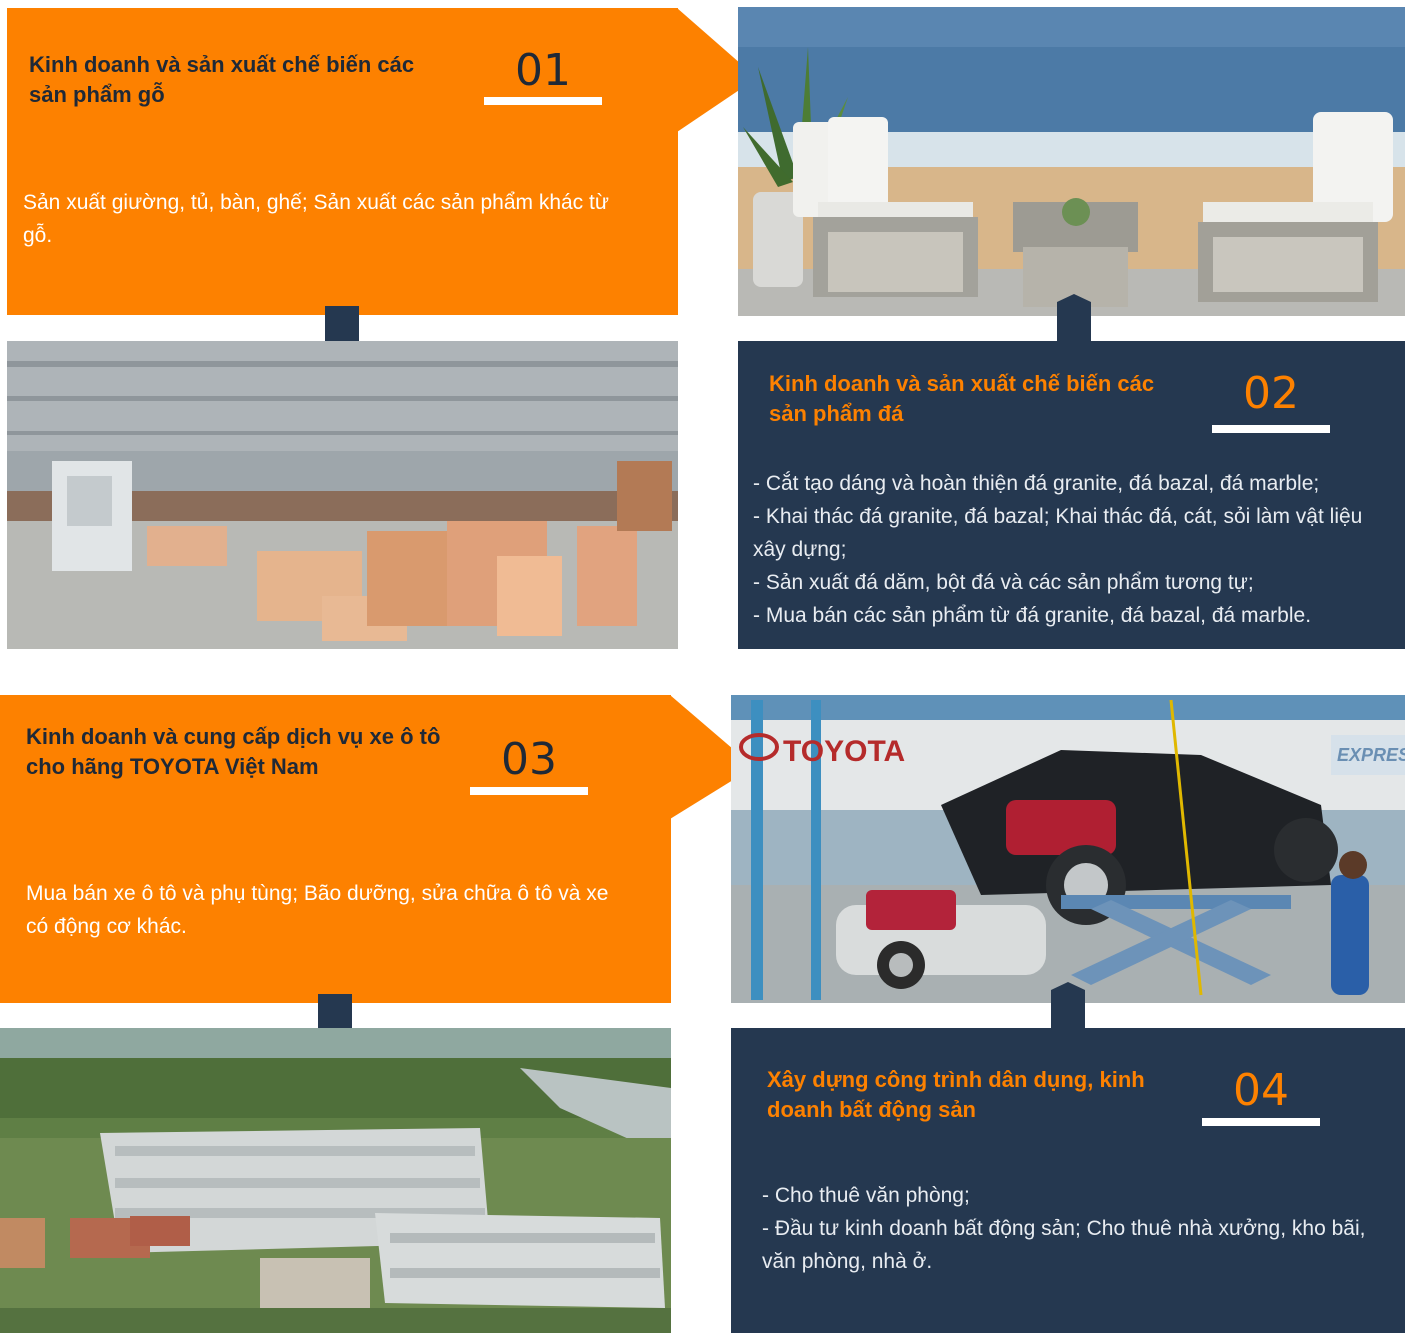 The width and height of the screenshot is (1405, 1333). I want to click on section-02-connector-tab, so click(1074, 319).